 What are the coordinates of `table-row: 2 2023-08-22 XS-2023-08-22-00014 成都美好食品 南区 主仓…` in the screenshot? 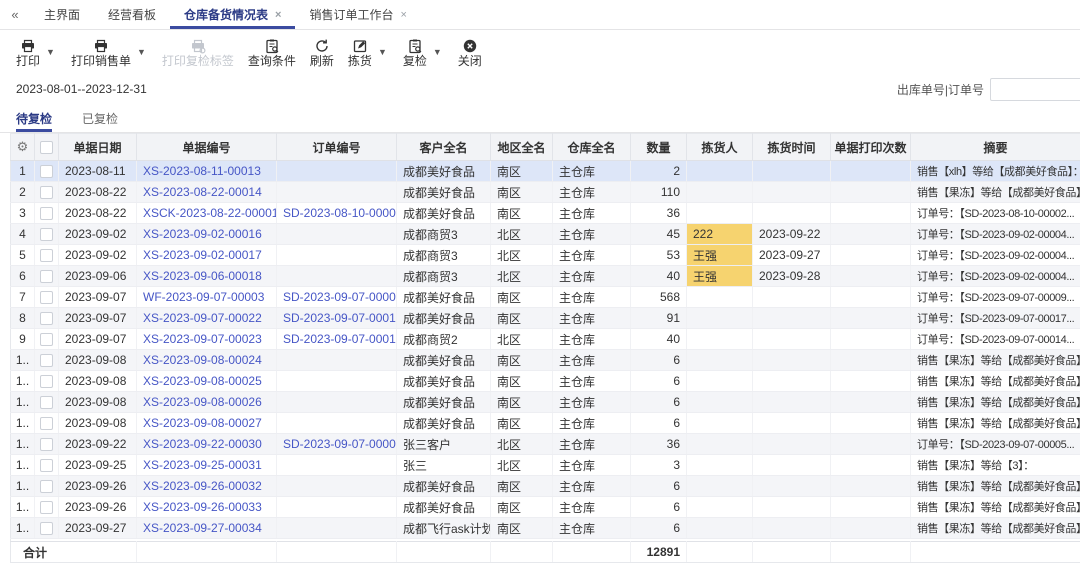 It's located at (545, 192).